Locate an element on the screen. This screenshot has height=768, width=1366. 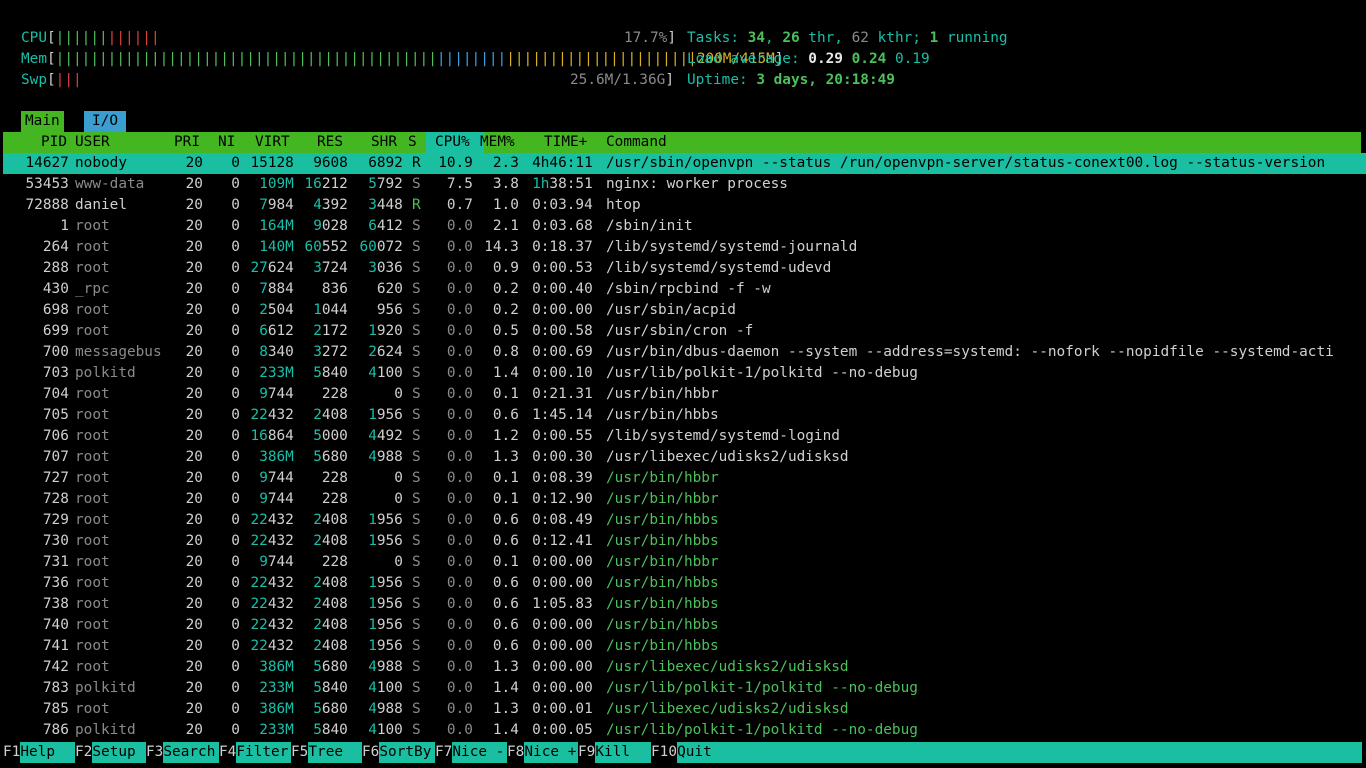
col-pid: PID is located at coordinates (54, 142).